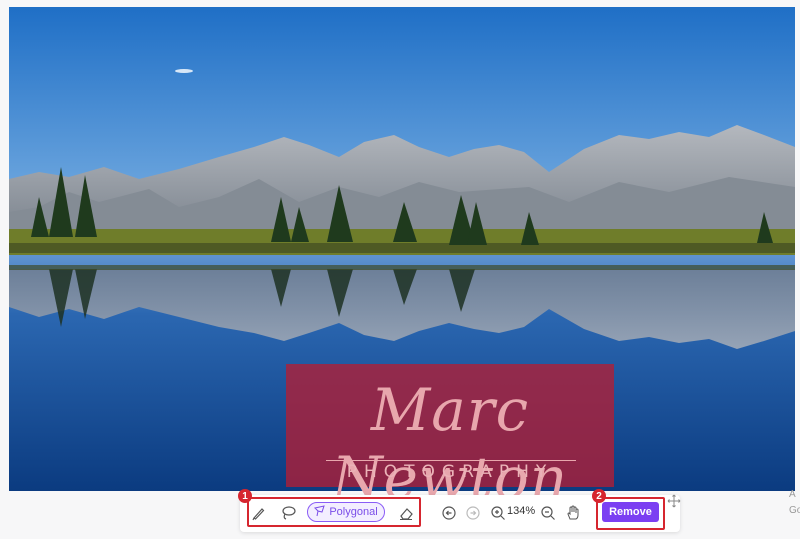  I want to click on hand-icon, so click(573, 513).